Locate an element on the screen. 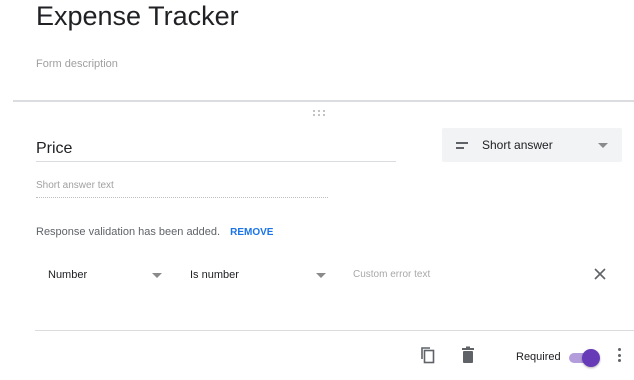 Image resolution: width=634 pixels, height=380 pixels. short-answer-lines-icon is located at coordinates (463, 145).